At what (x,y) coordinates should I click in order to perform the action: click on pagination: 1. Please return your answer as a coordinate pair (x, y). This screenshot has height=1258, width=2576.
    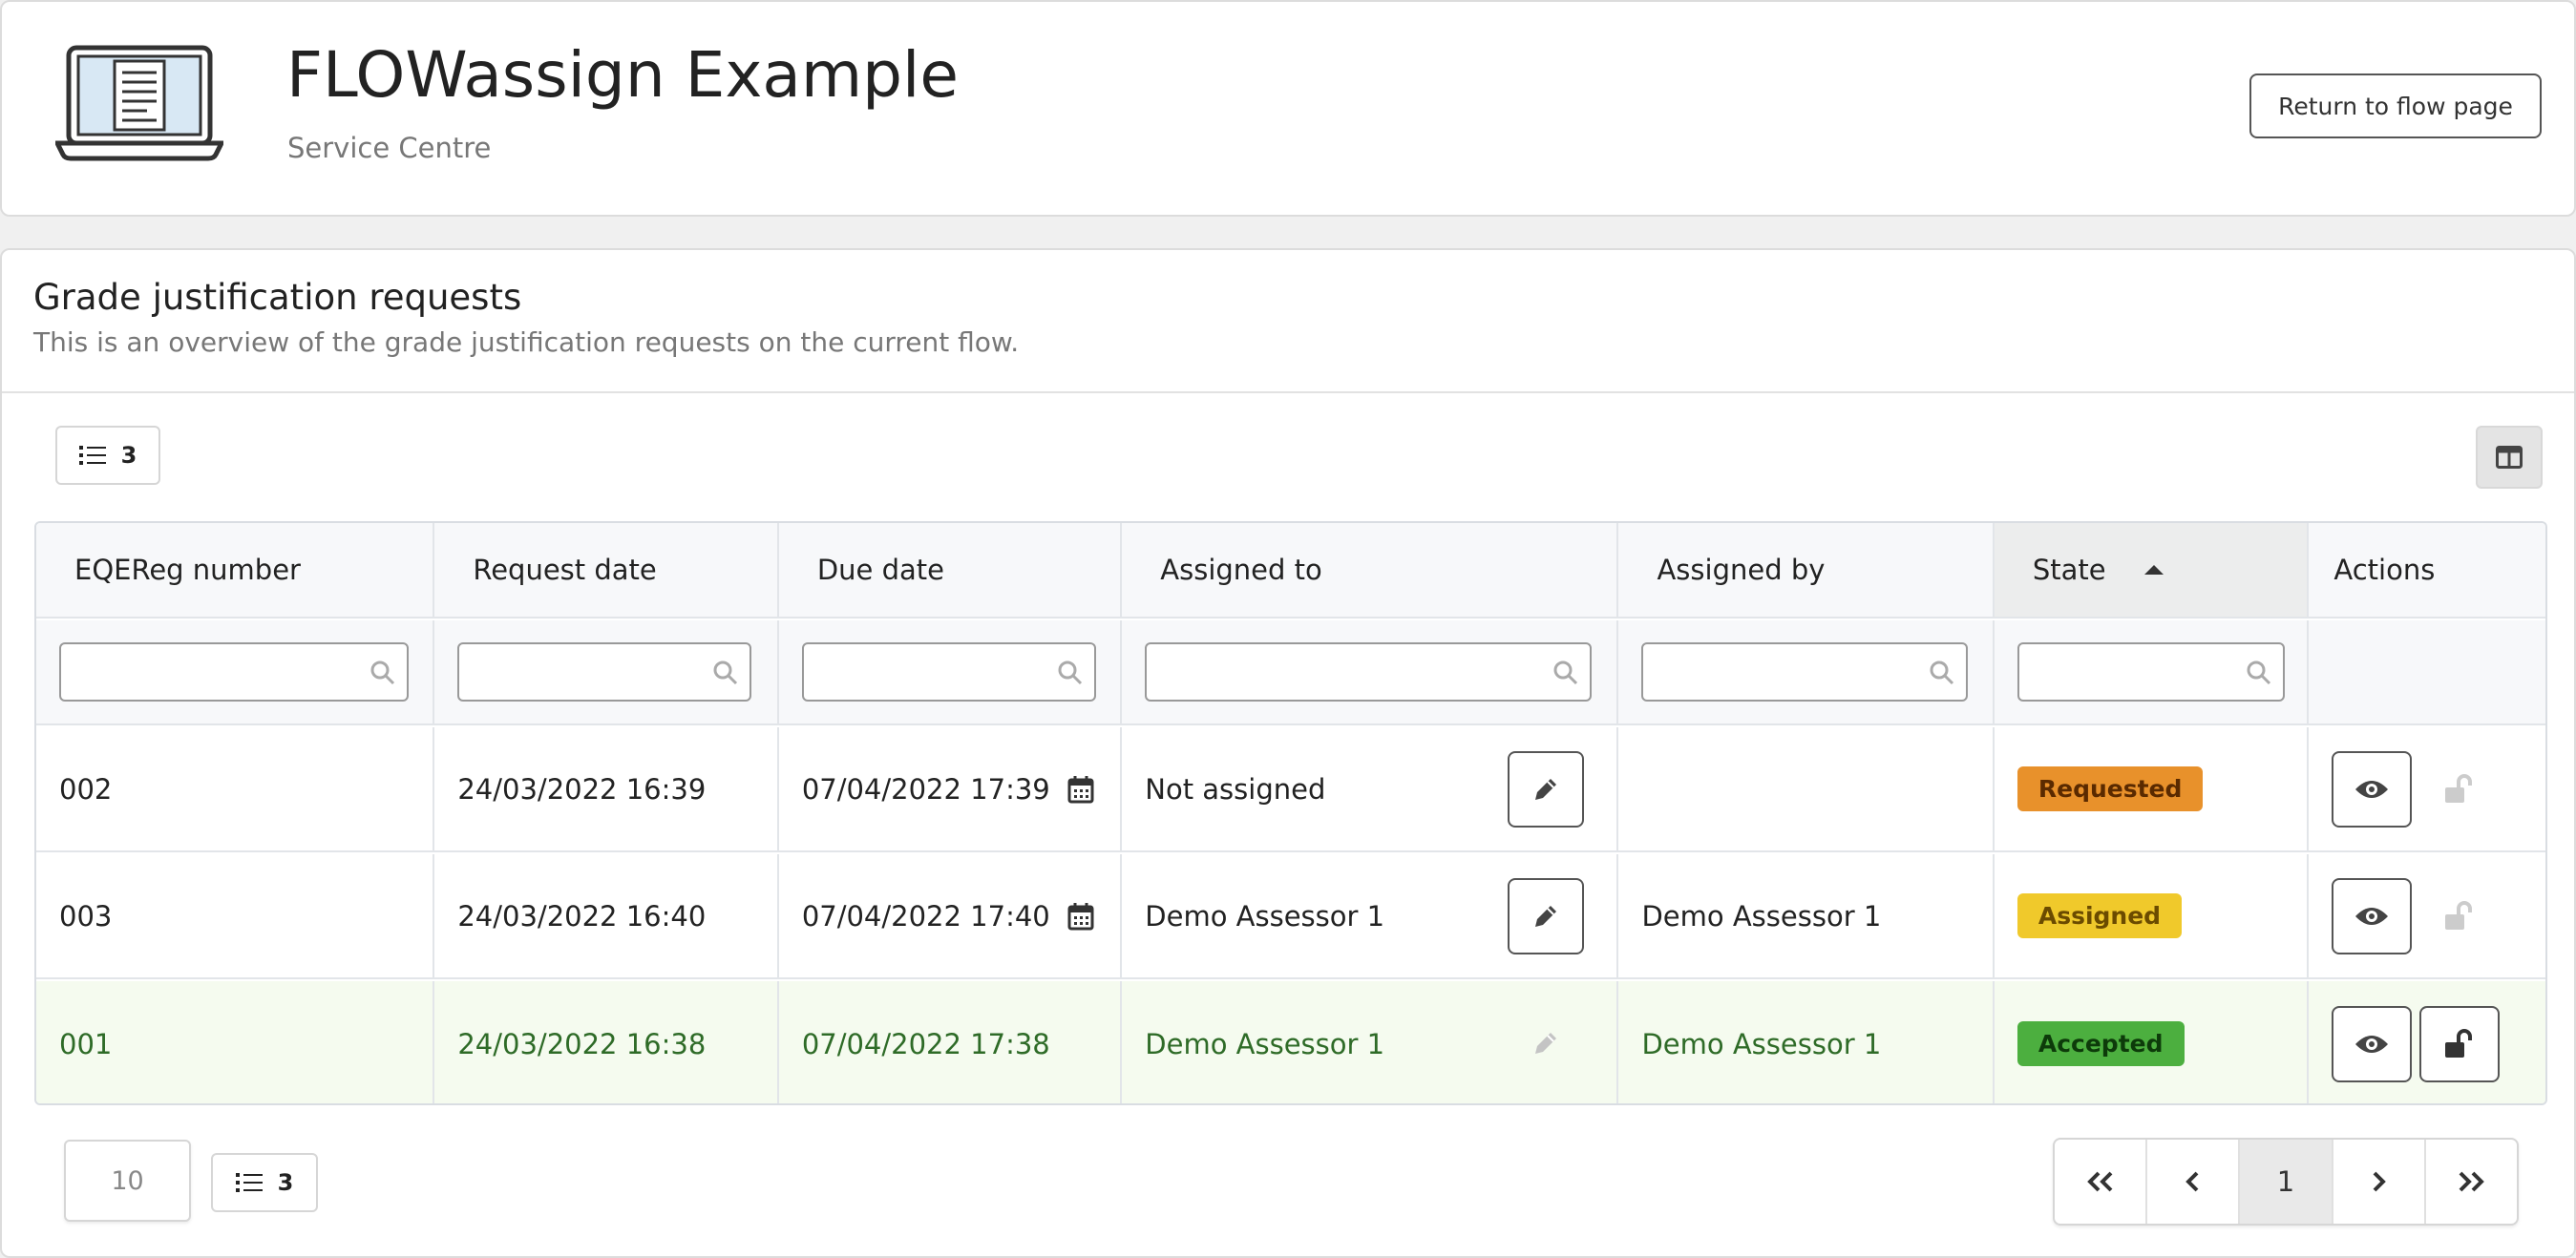
    Looking at the image, I should click on (2286, 1182).